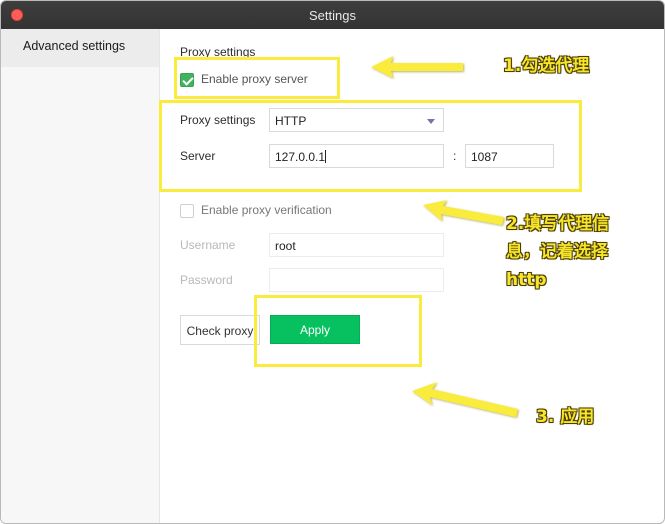 This screenshot has width=665, height=524. I want to click on annotation-step3: 3. 应用, so click(565, 417).